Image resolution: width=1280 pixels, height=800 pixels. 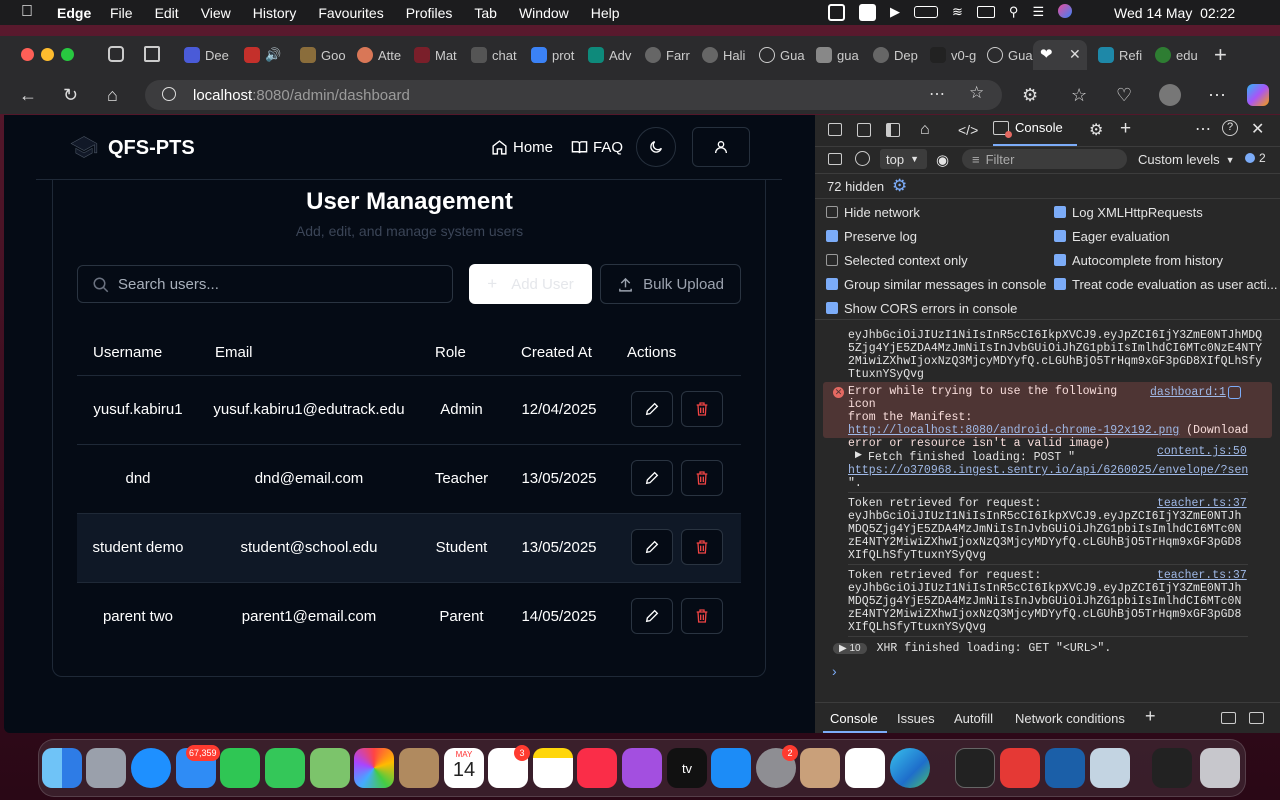 What do you see at coordinates (1096, 130) in the screenshot?
I see `bug-icon: ⚙` at bounding box center [1096, 130].